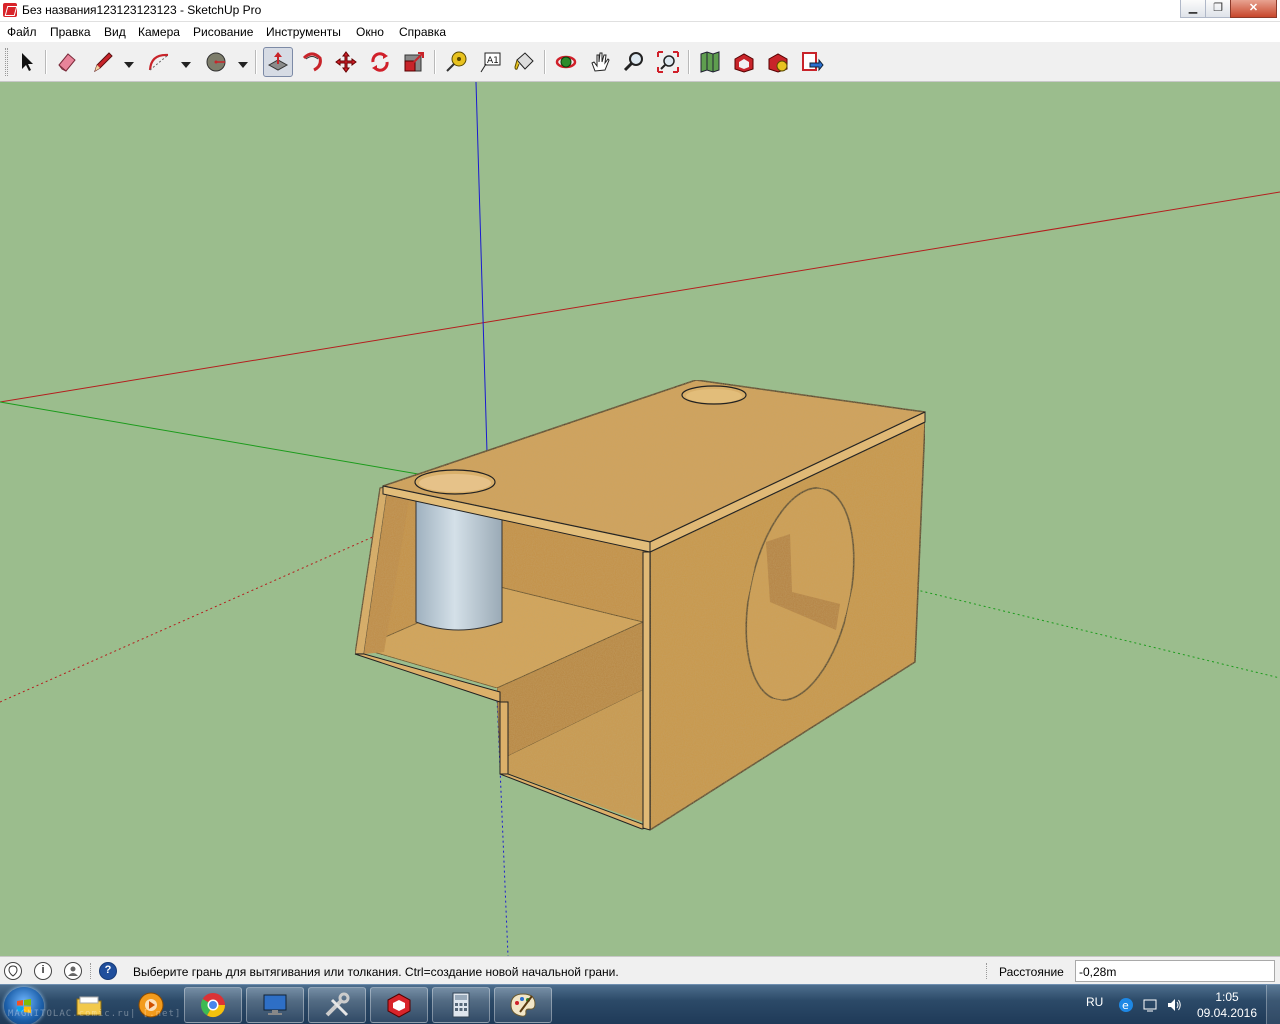 The width and height of the screenshot is (1280, 1024). What do you see at coordinates (90, 971) in the screenshot?
I see `status-separator` at bounding box center [90, 971].